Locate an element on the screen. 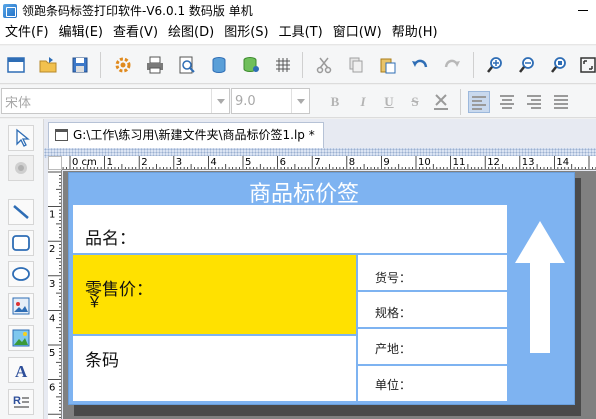 The height and width of the screenshot is (419, 596). name-box: 品名： is located at coordinates (290, 229).